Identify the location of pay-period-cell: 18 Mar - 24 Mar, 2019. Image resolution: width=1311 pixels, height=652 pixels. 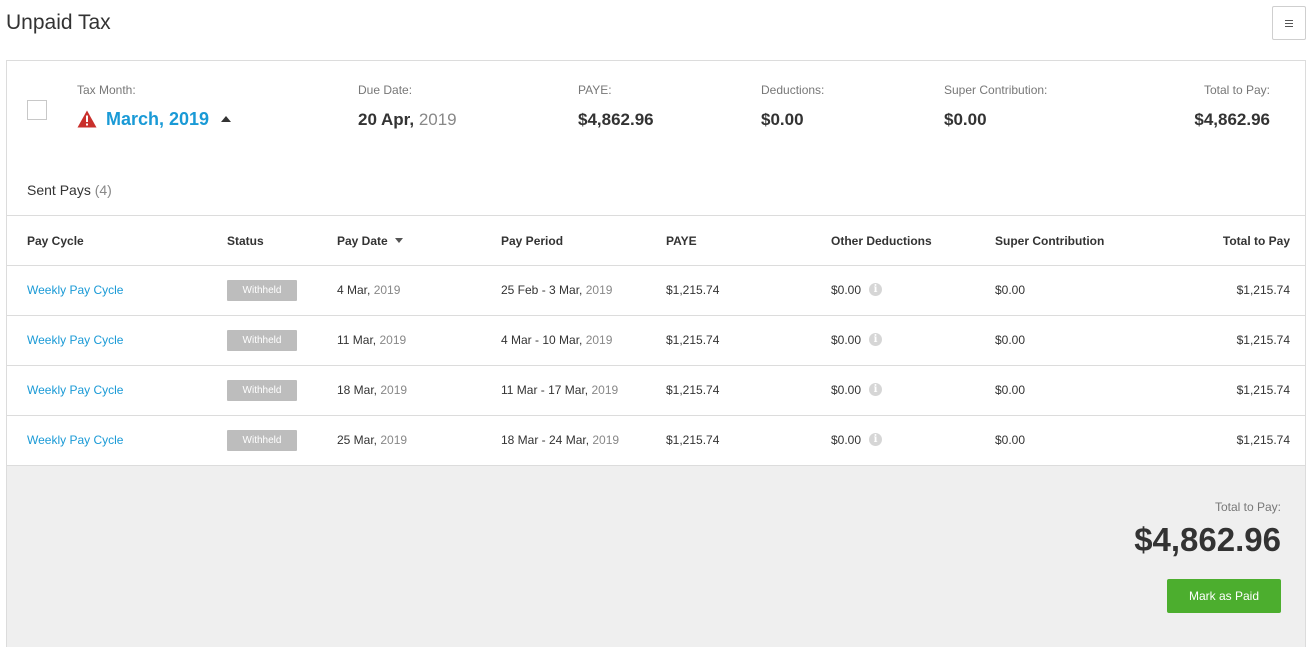
(560, 440).